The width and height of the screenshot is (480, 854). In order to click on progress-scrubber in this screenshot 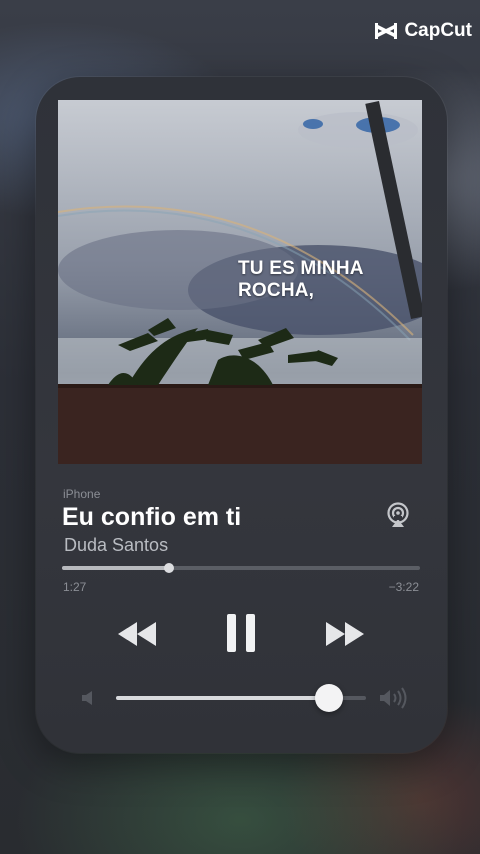, I will do `click(241, 568)`.